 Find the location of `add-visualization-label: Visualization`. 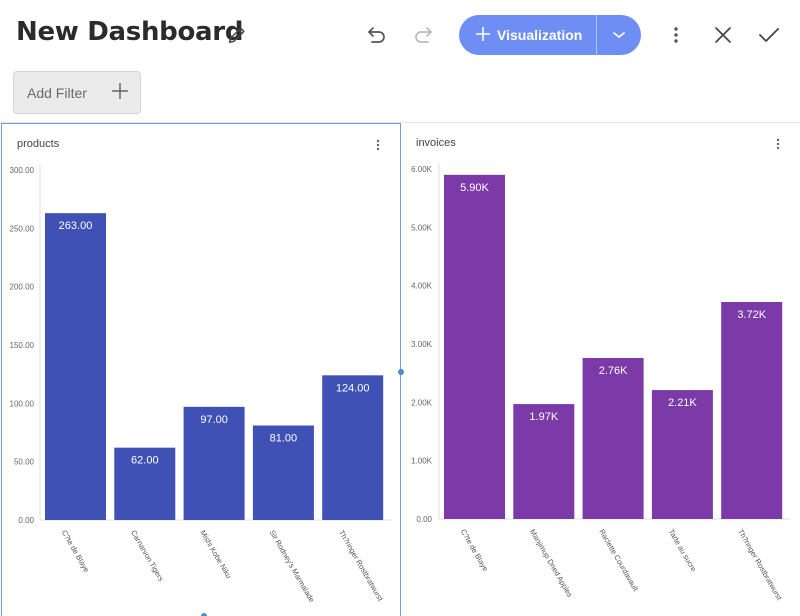

add-visualization-label: Visualization is located at coordinates (540, 35).